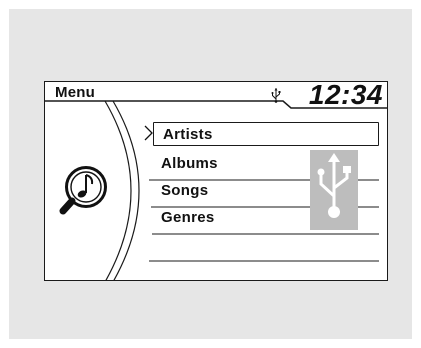 This screenshot has height=348, width=421. Describe the element at coordinates (266, 134) in the screenshot. I see `menu-item-artists: Artists` at that location.